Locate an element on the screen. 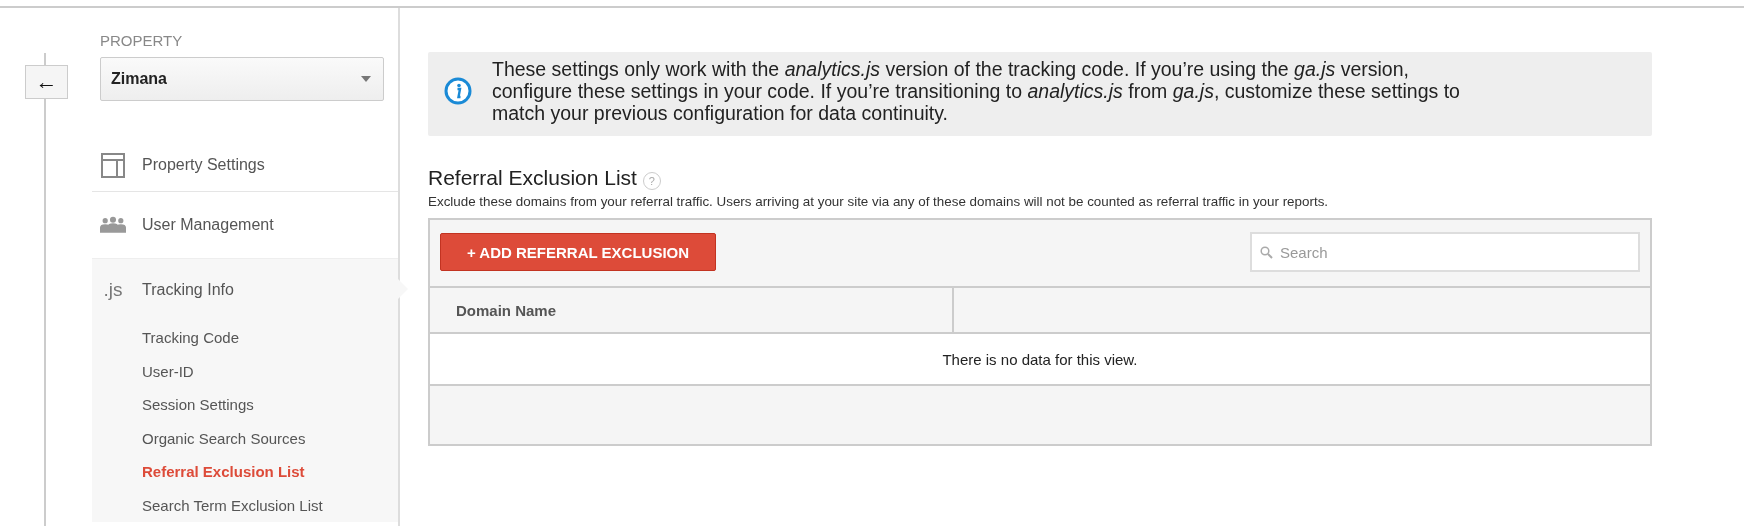 The width and height of the screenshot is (1744, 526). property-label: PROPERTY is located at coordinates (142, 40).